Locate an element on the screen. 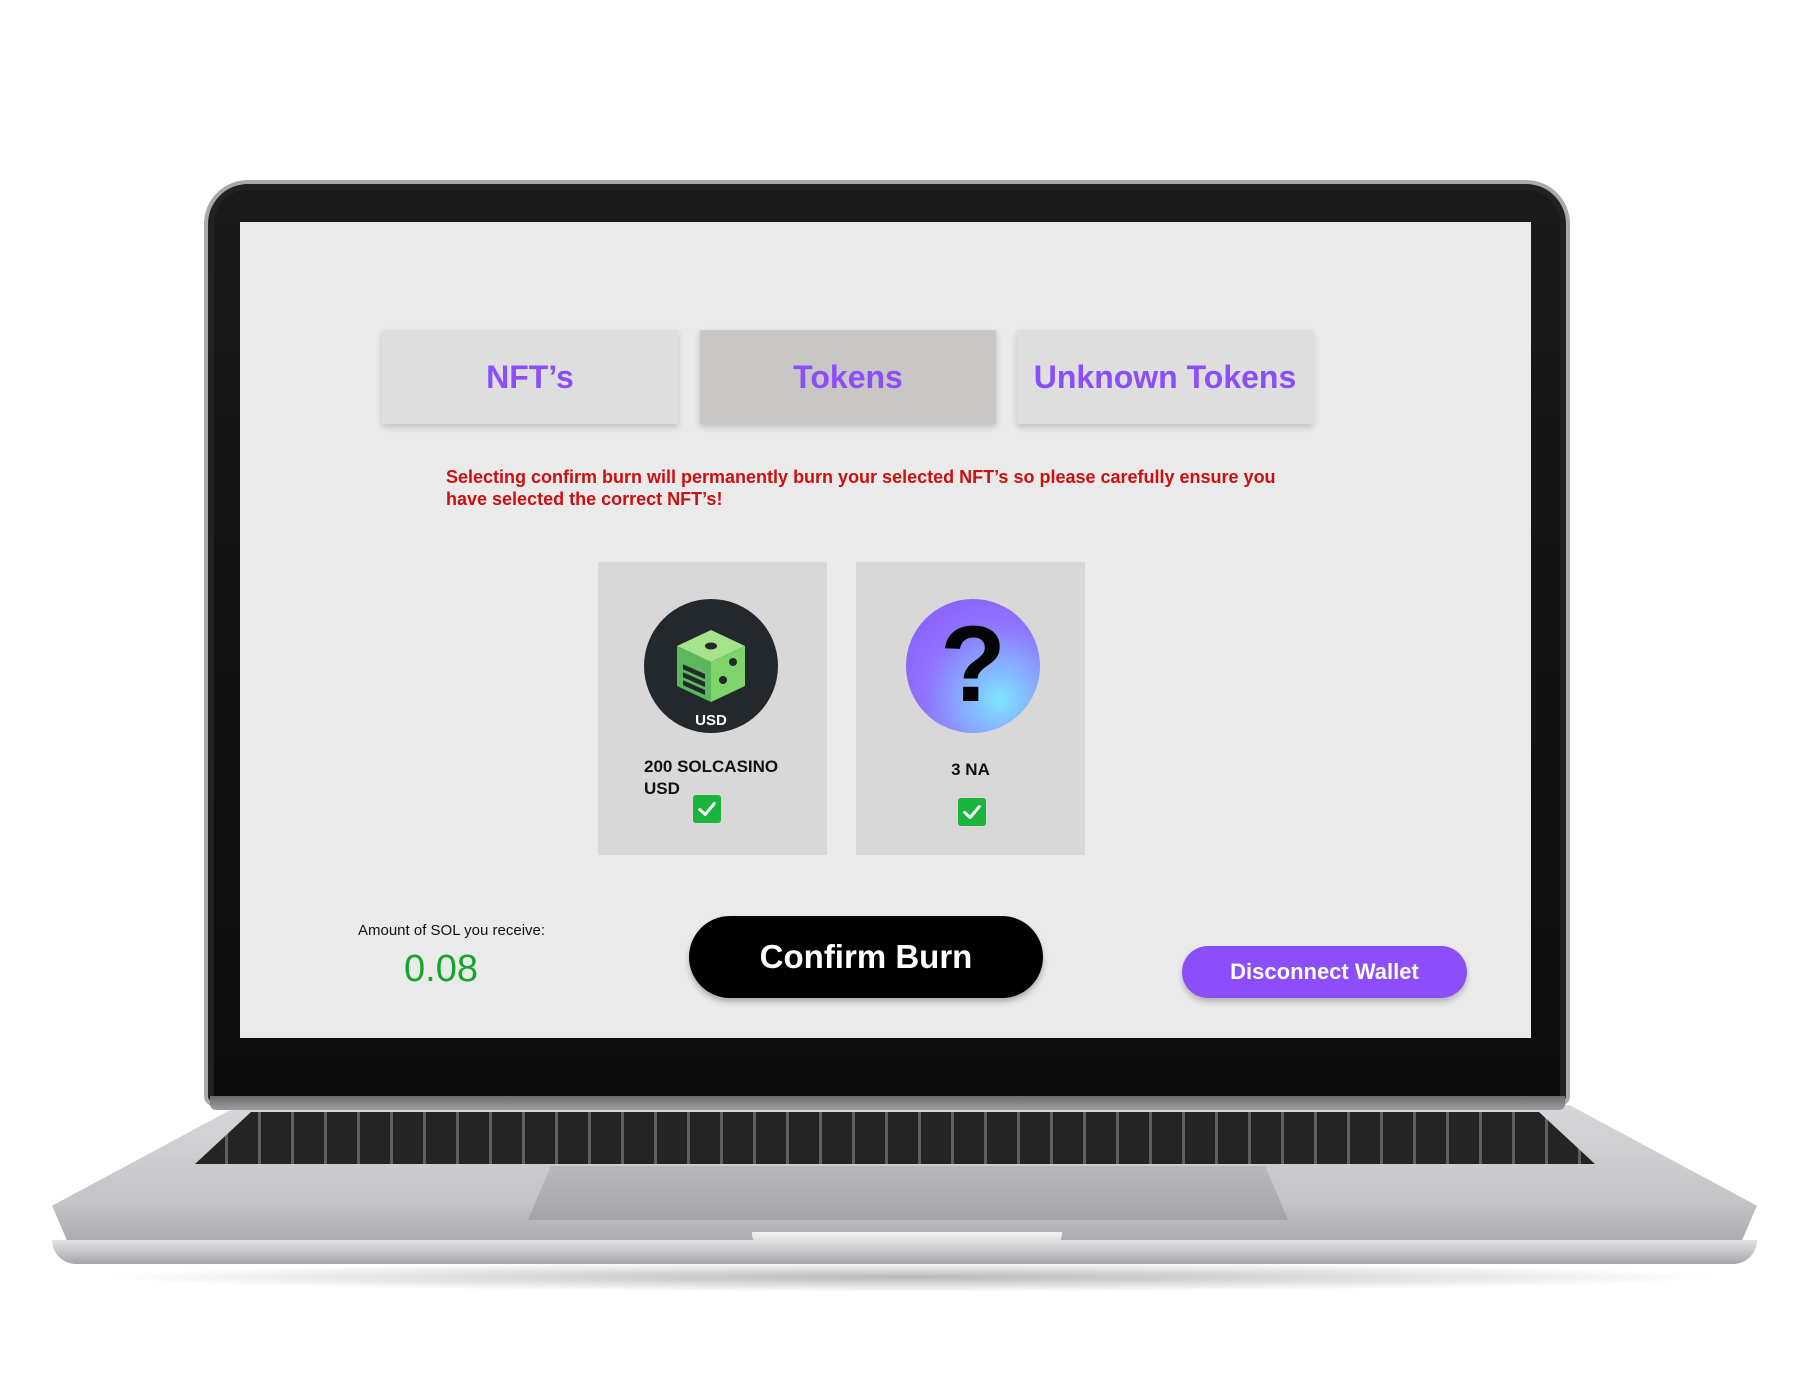 This screenshot has width=1800, height=1400. token-image-label: USD is located at coordinates (711, 720).